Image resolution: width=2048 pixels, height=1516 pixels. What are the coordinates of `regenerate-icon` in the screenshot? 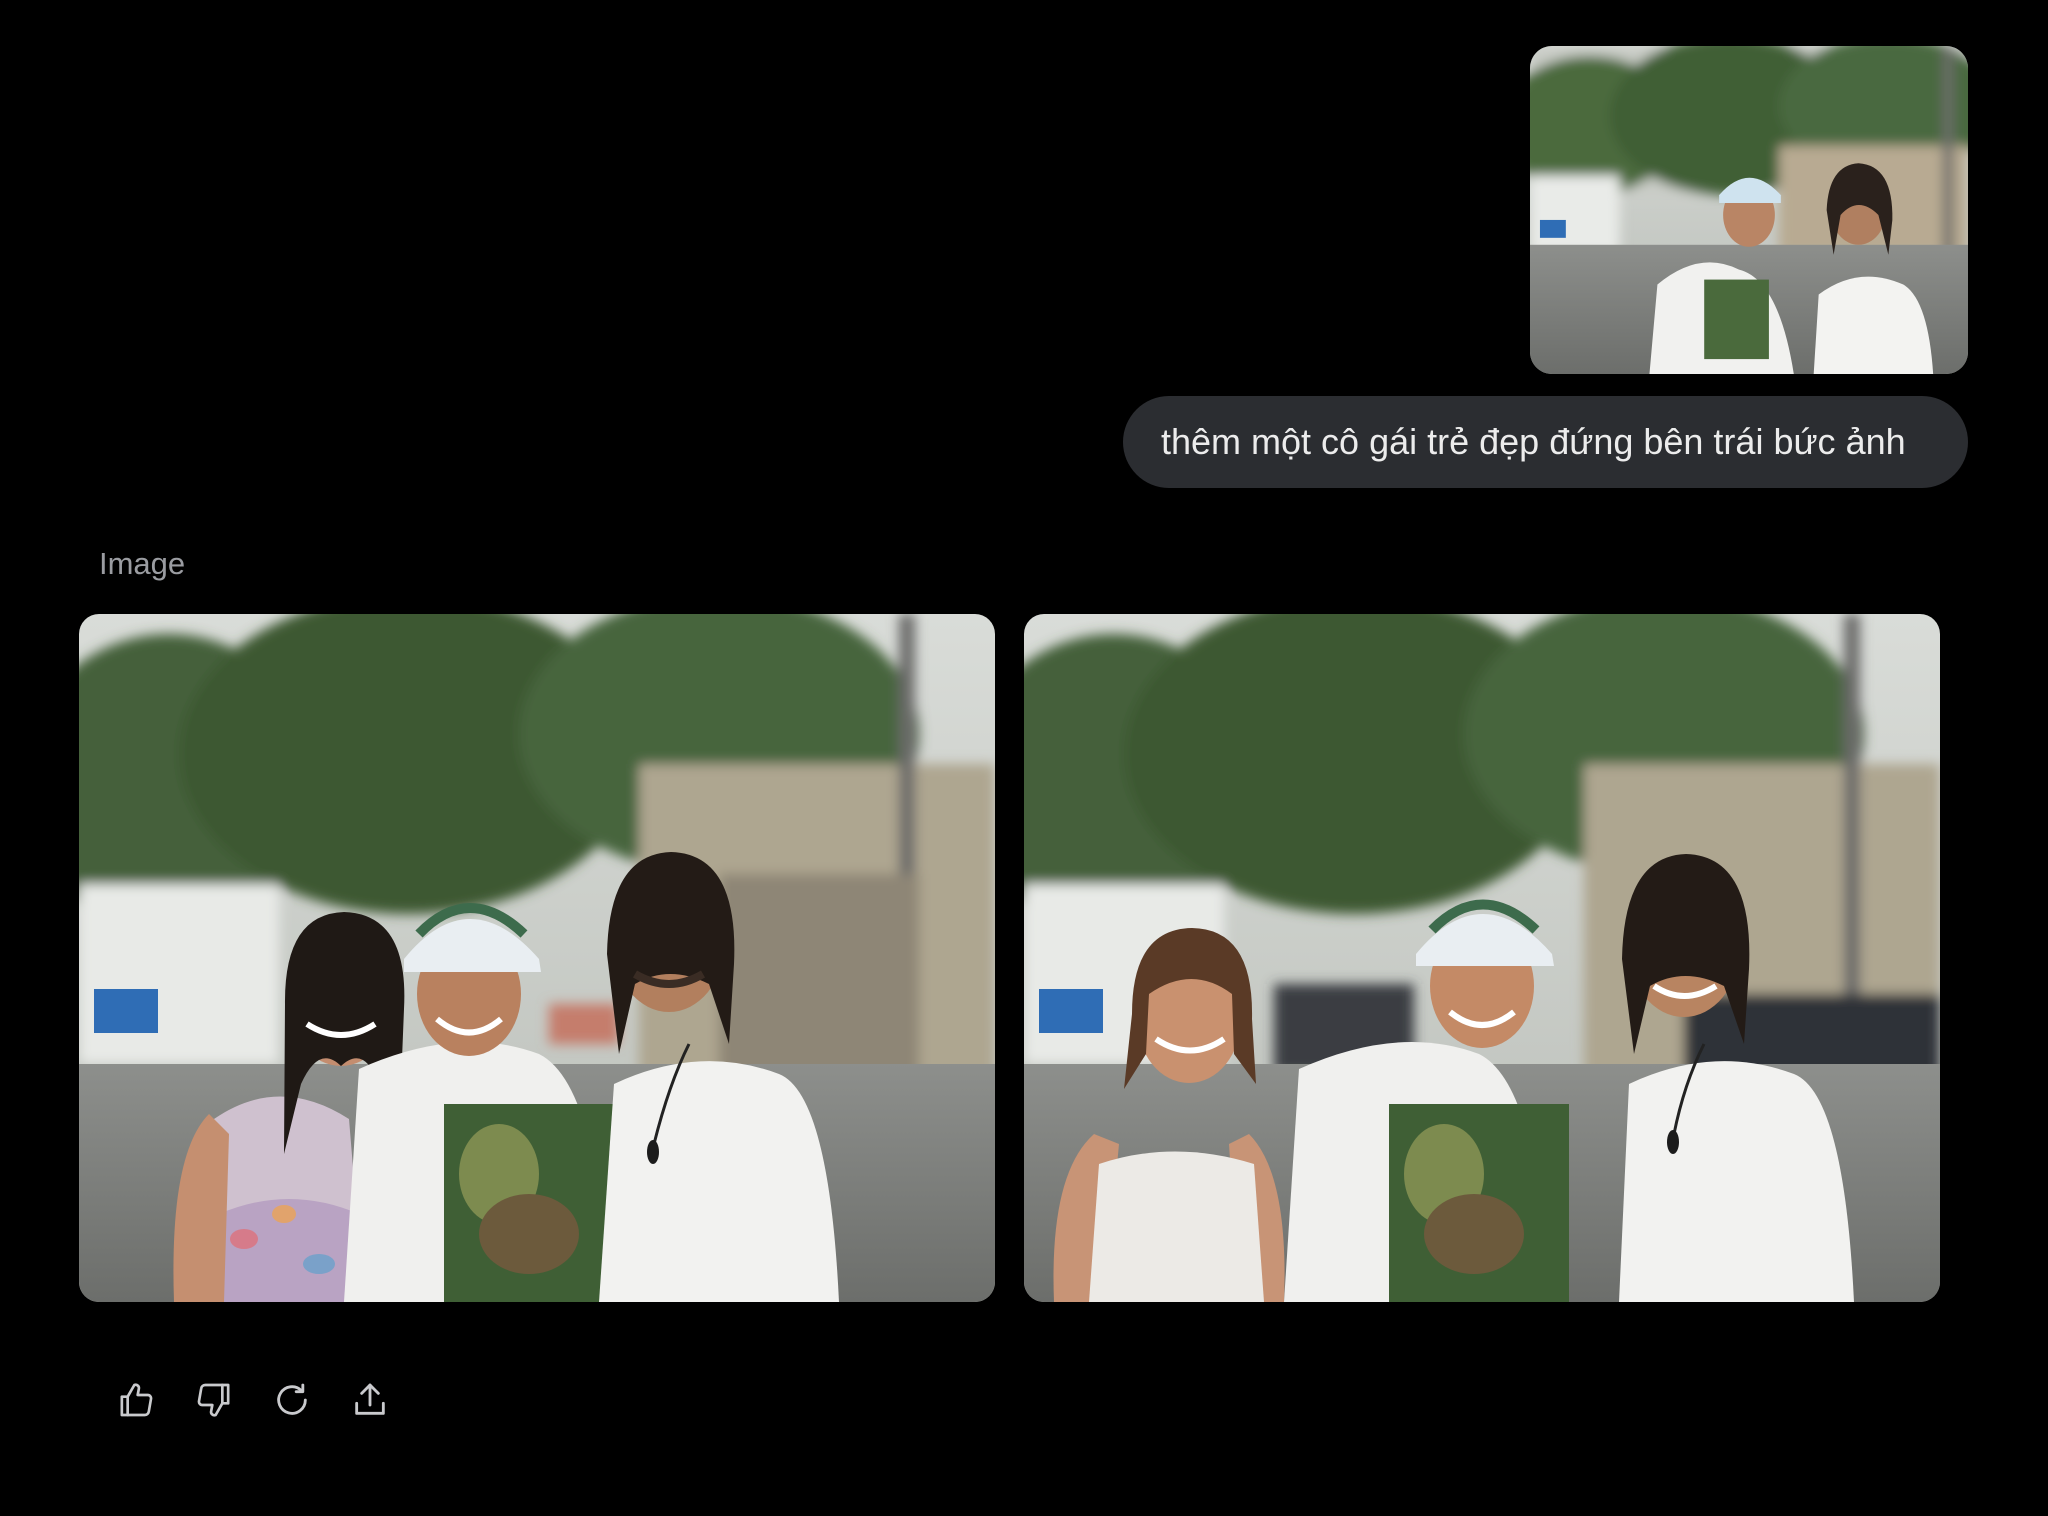 It's located at (292, 1399).